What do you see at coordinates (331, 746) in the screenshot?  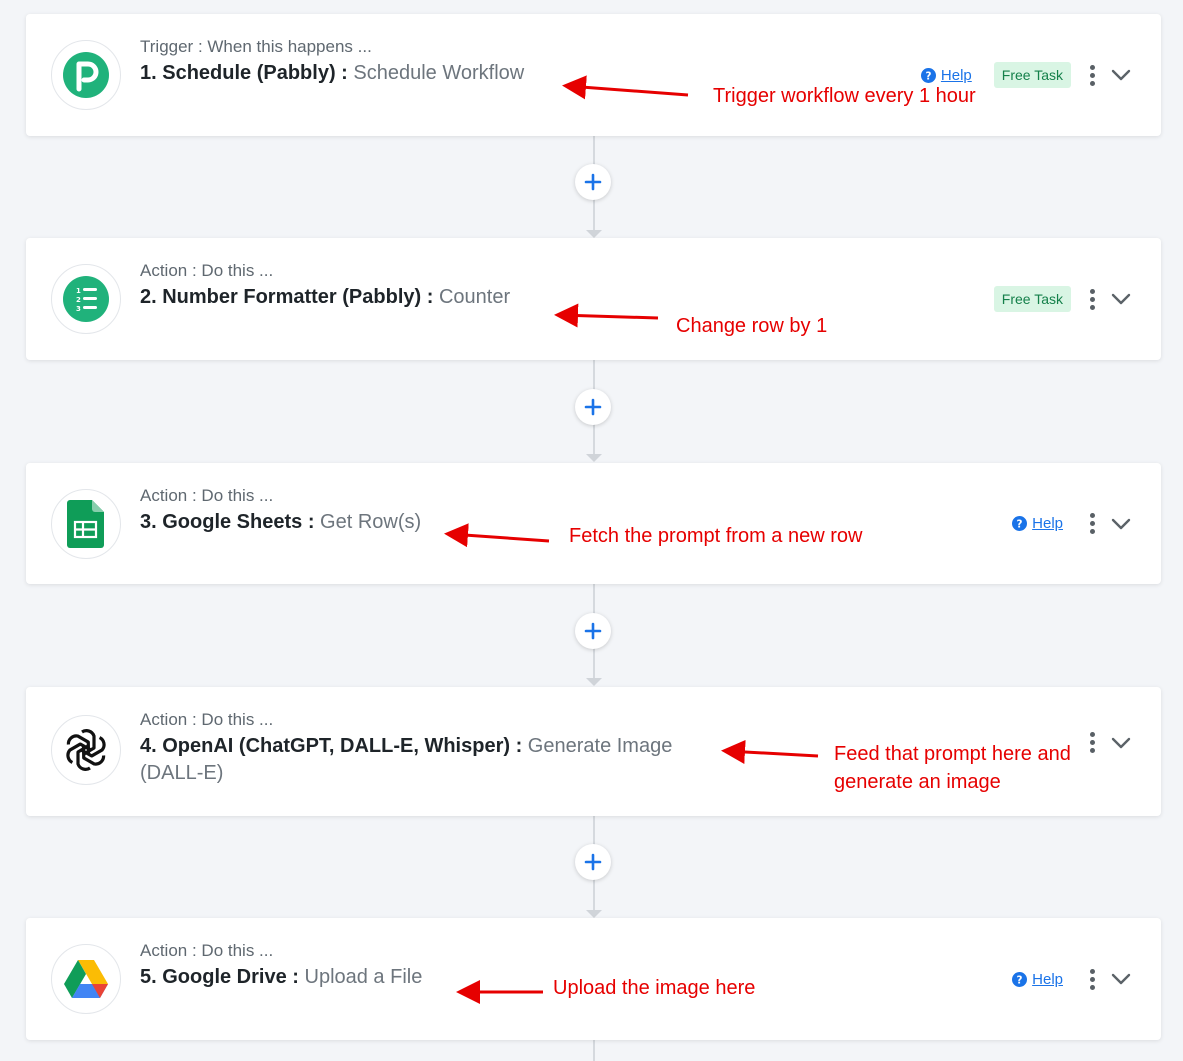 I see `step-app-title: 4. OpenAI (ChatGPT, DALL-E, Whisper) :` at bounding box center [331, 746].